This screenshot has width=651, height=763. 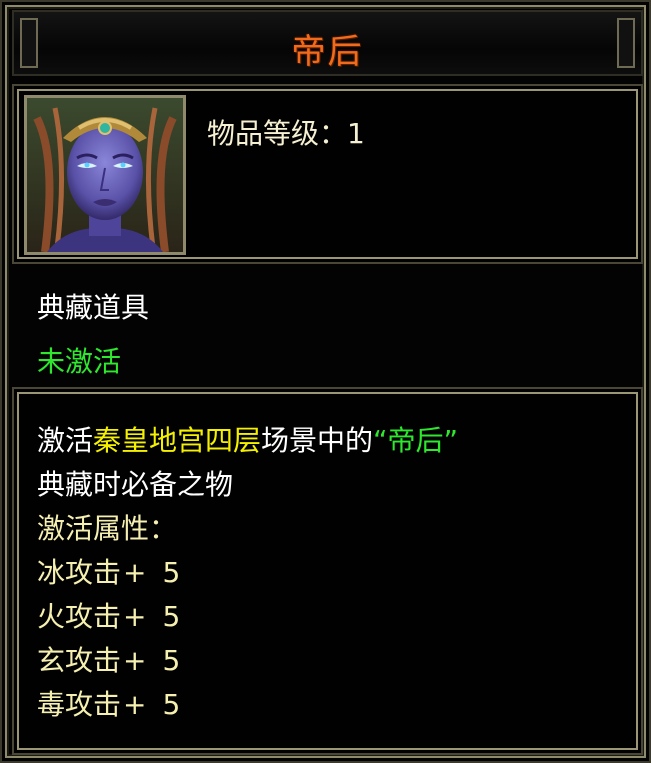 I want to click on attribute-row: 火攻击+ 5, so click(x=108, y=615).